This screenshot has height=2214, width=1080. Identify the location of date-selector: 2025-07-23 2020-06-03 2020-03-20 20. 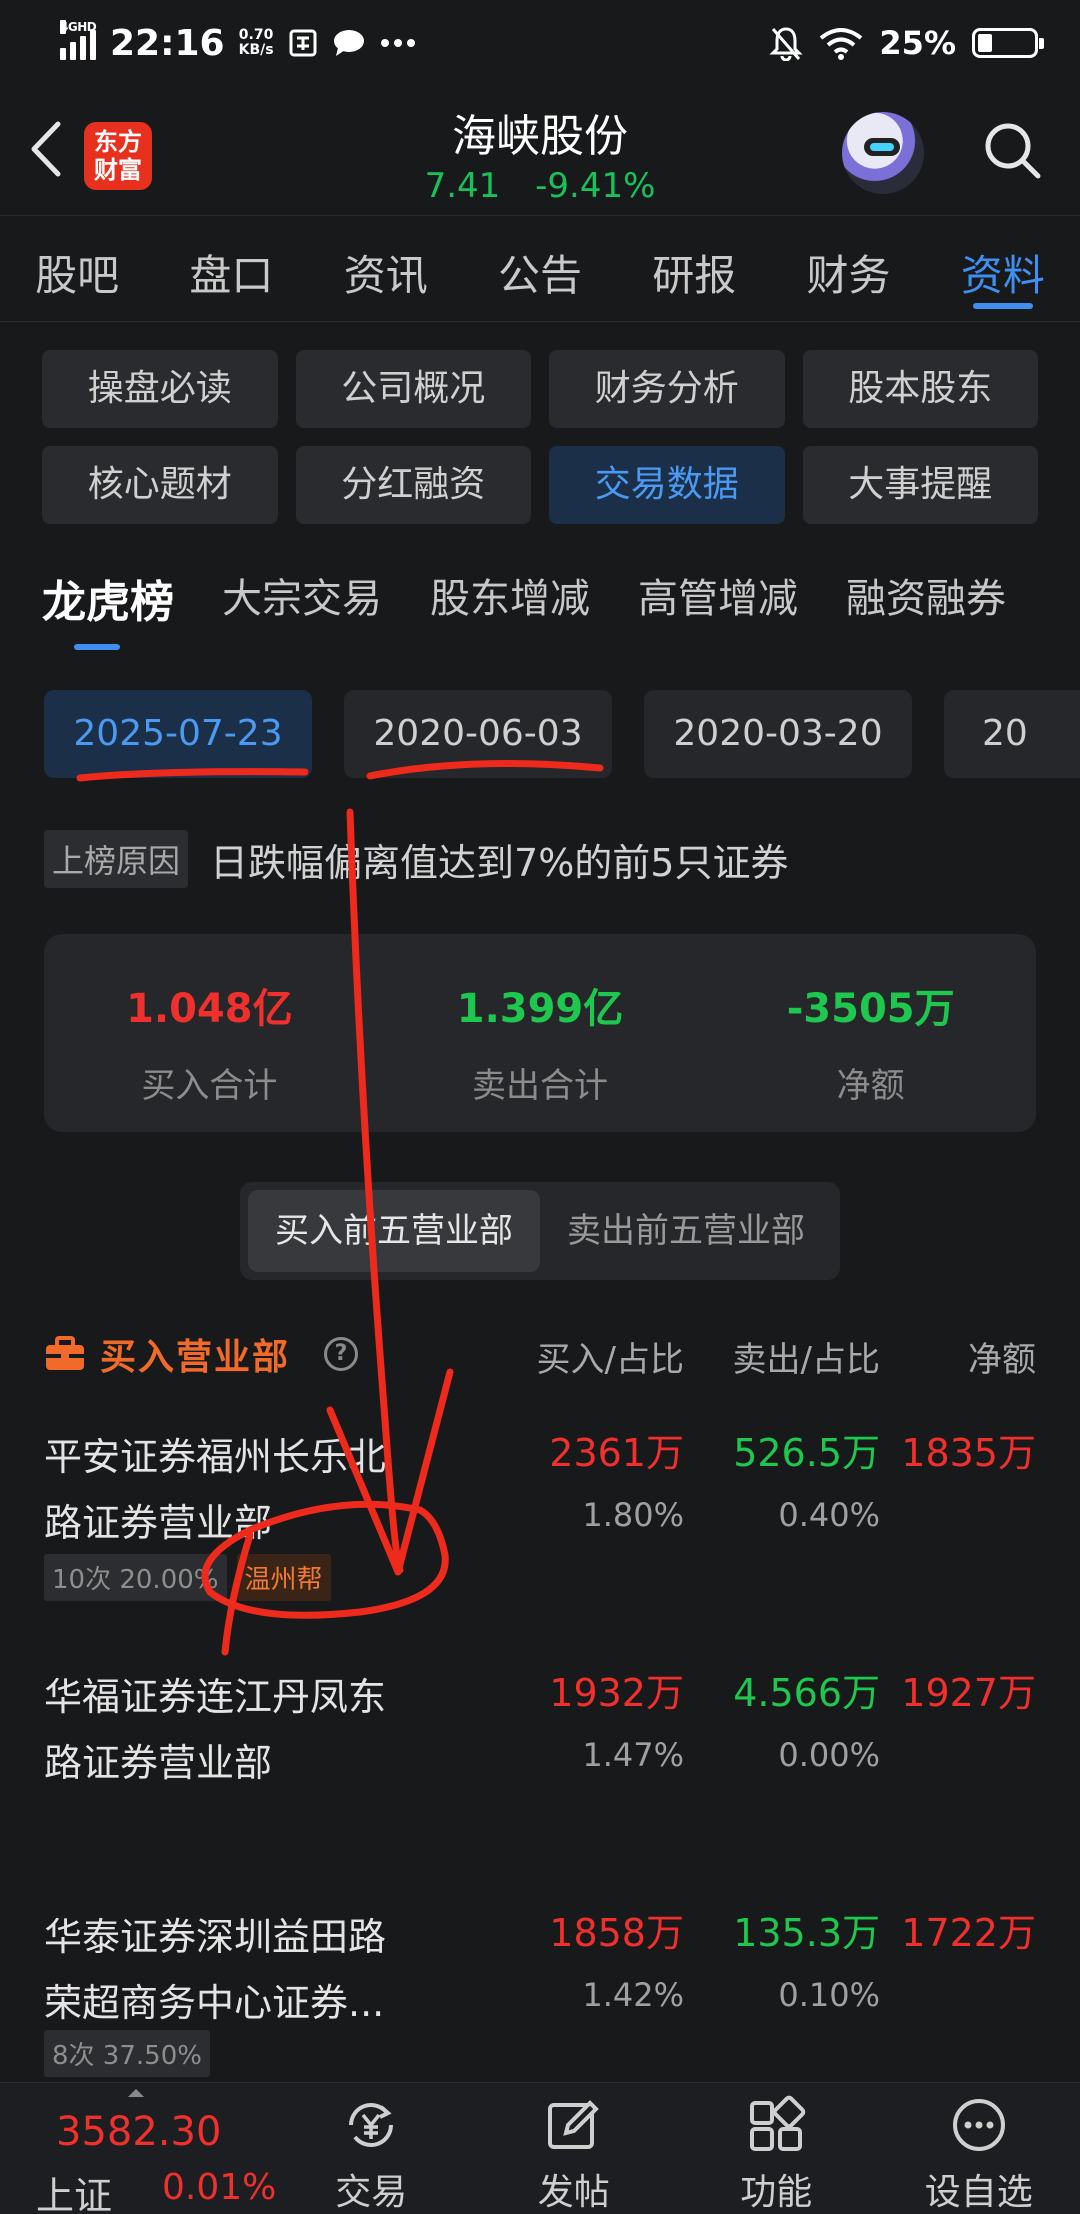
(562, 734).